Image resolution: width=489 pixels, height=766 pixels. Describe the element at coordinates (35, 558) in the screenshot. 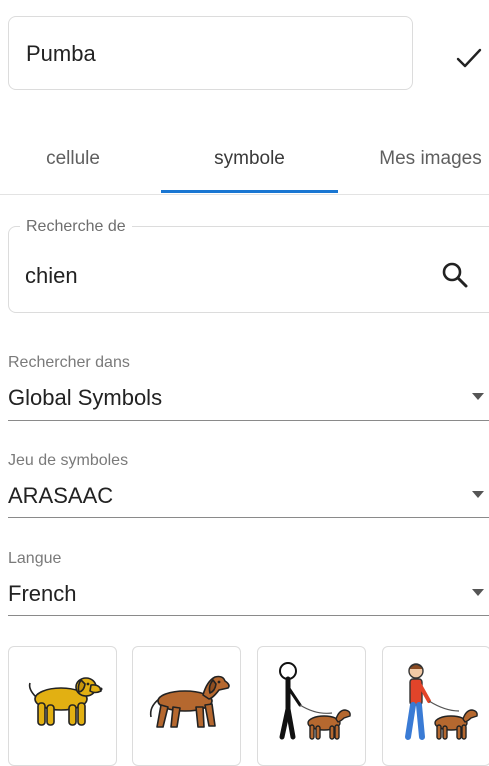

I see `language-label: Langue` at that location.